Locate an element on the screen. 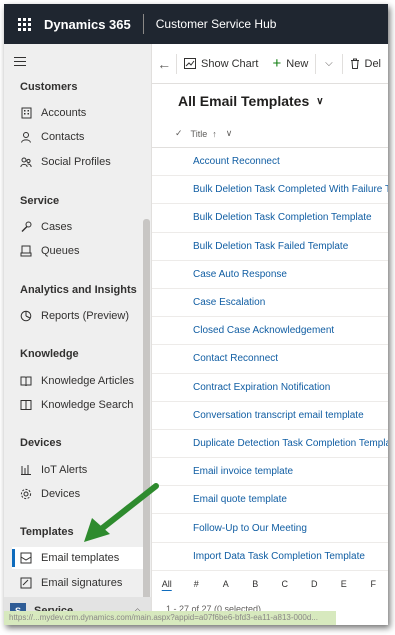 This screenshot has width=395, height=635. delete-button: Del is located at coordinates (366, 64).